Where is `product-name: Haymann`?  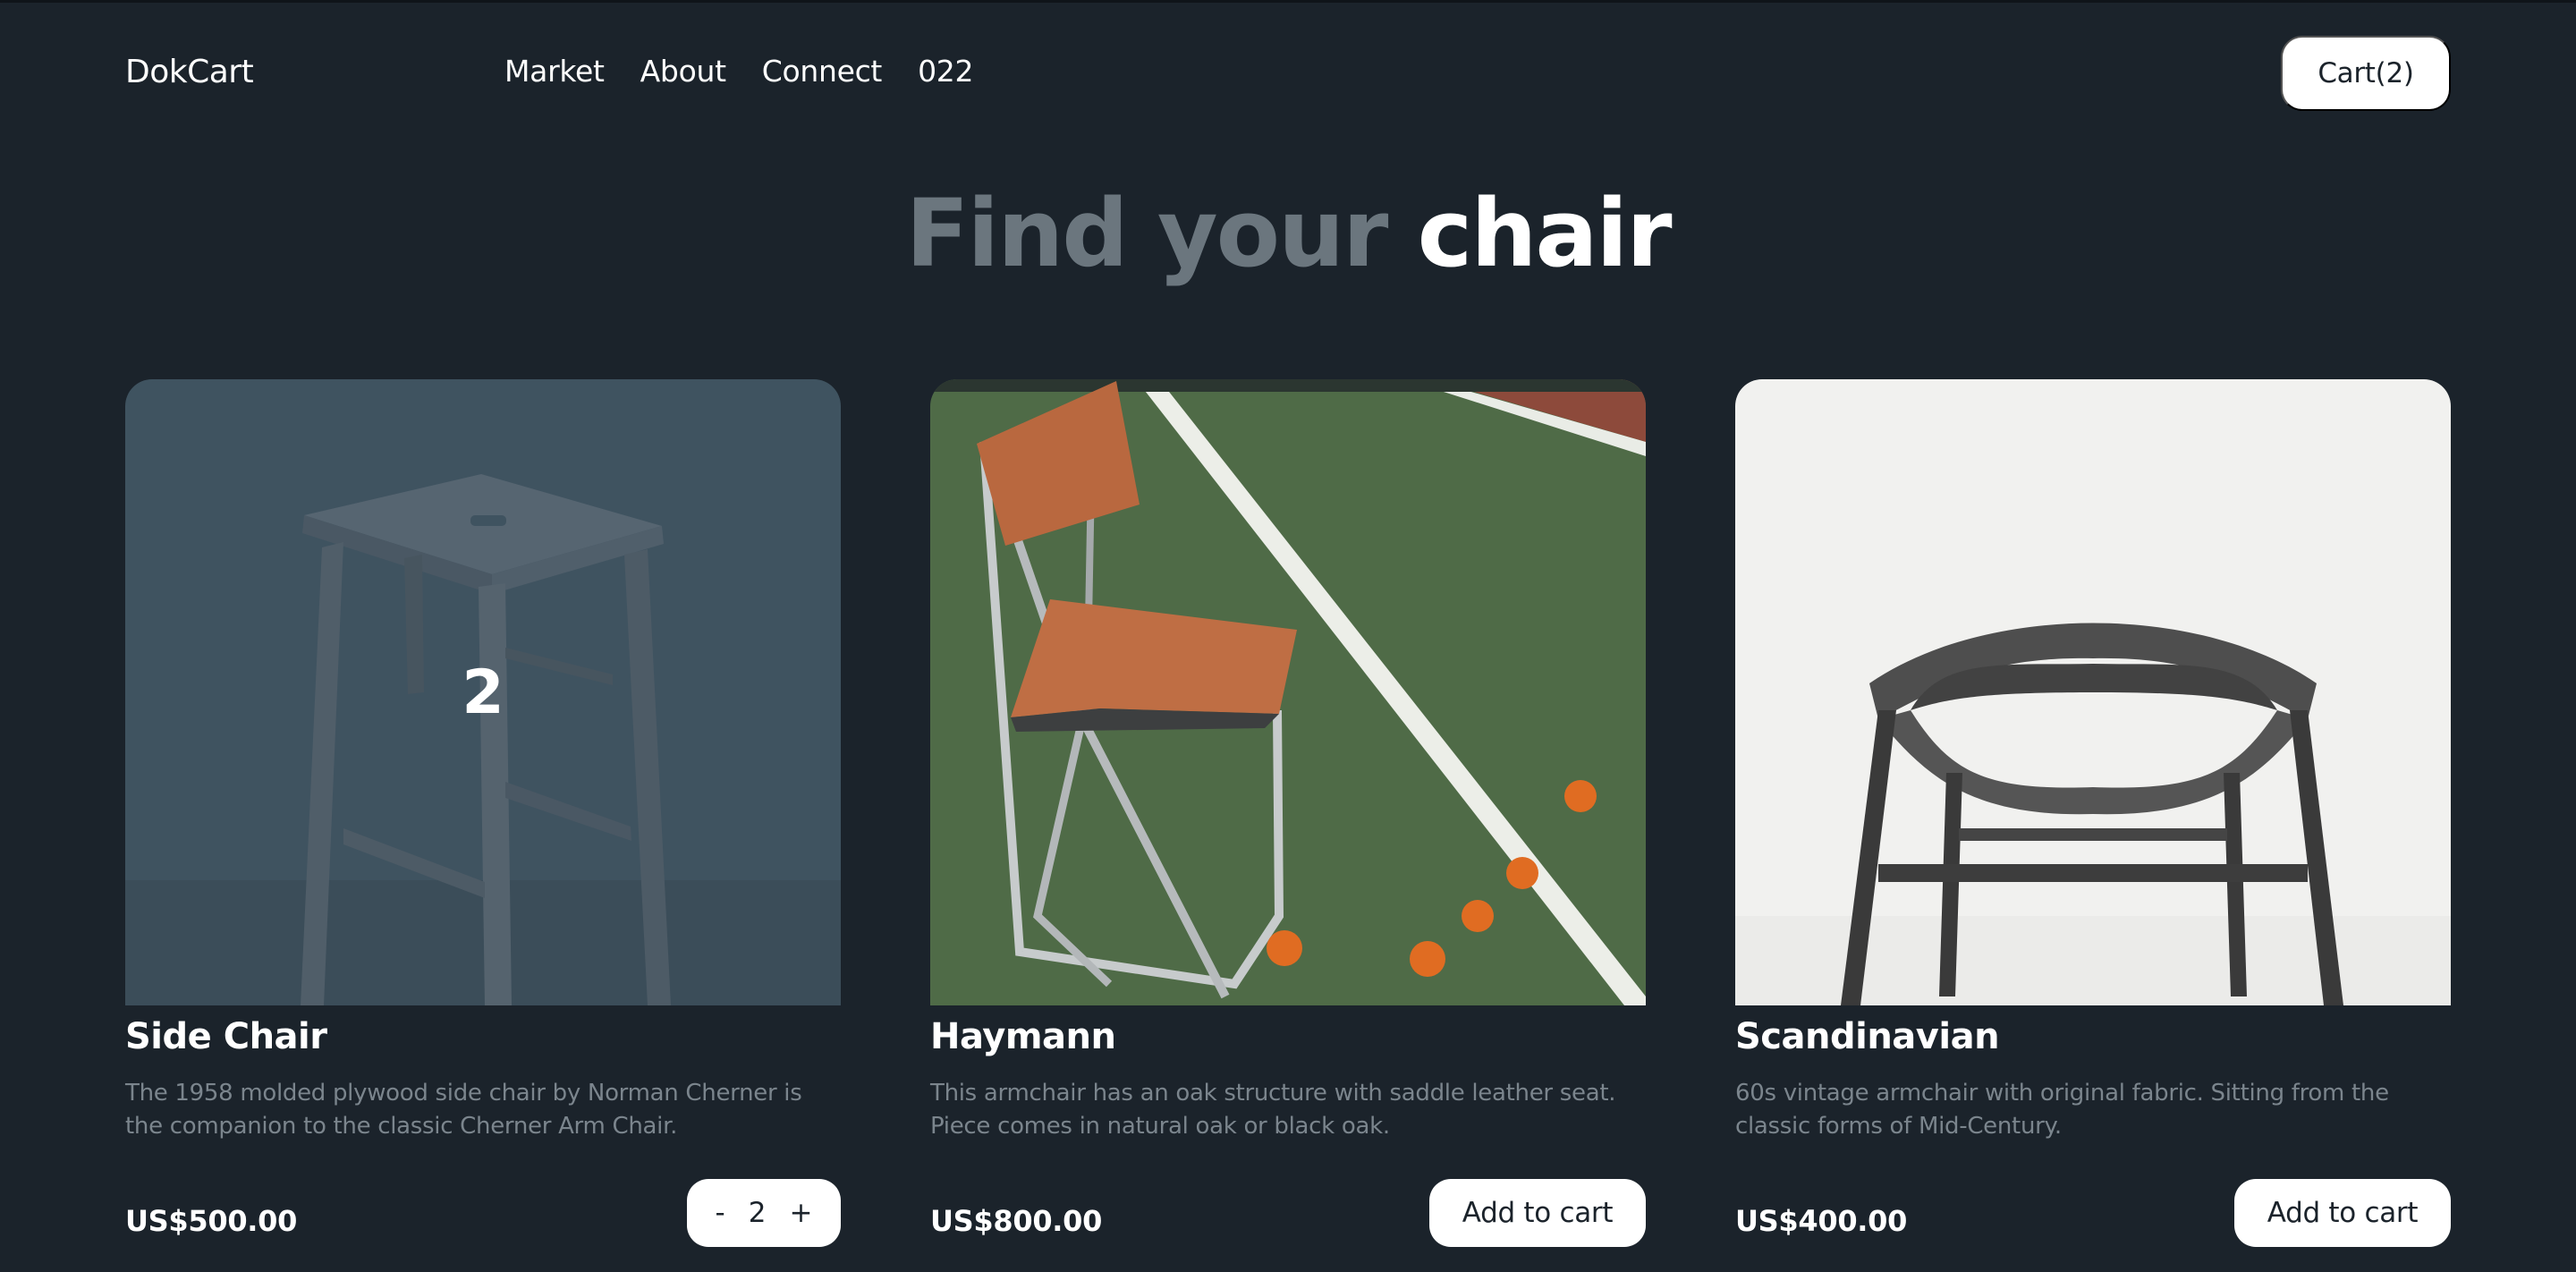
product-name: Haymann is located at coordinates (1023, 1036).